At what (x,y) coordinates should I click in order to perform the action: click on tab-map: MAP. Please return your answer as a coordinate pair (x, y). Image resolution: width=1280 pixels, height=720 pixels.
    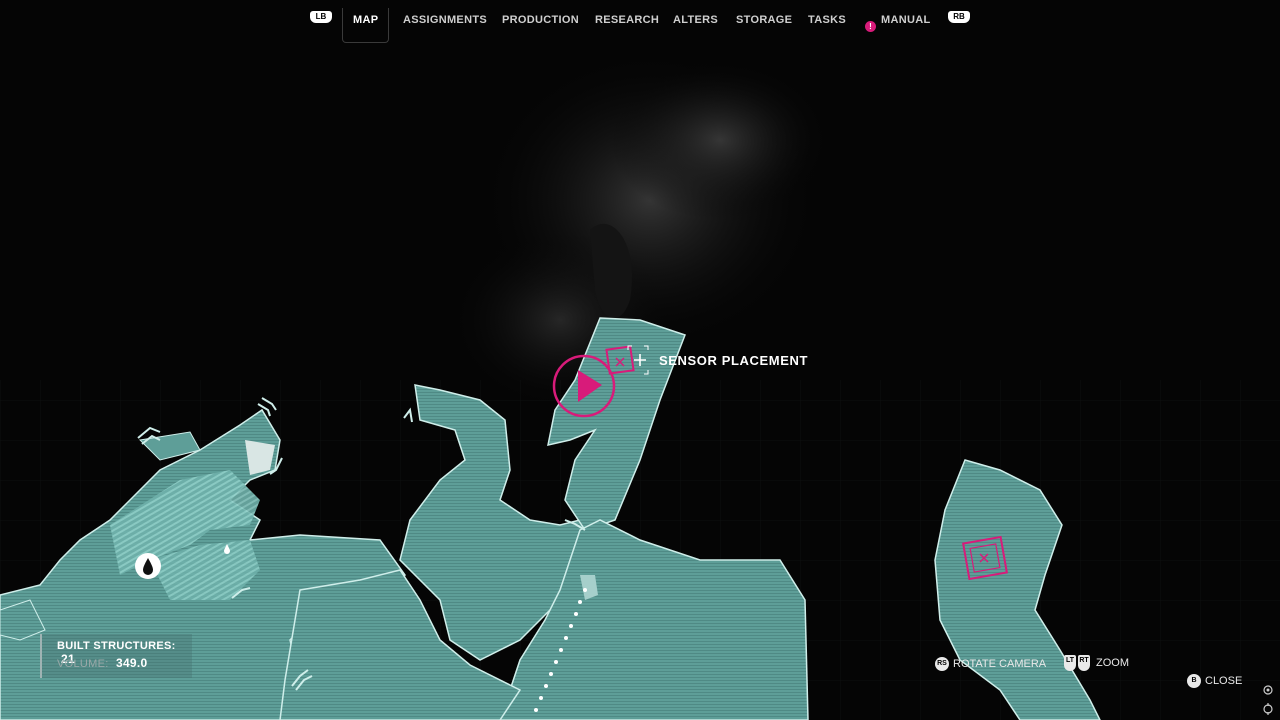
    Looking at the image, I should click on (365, 25).